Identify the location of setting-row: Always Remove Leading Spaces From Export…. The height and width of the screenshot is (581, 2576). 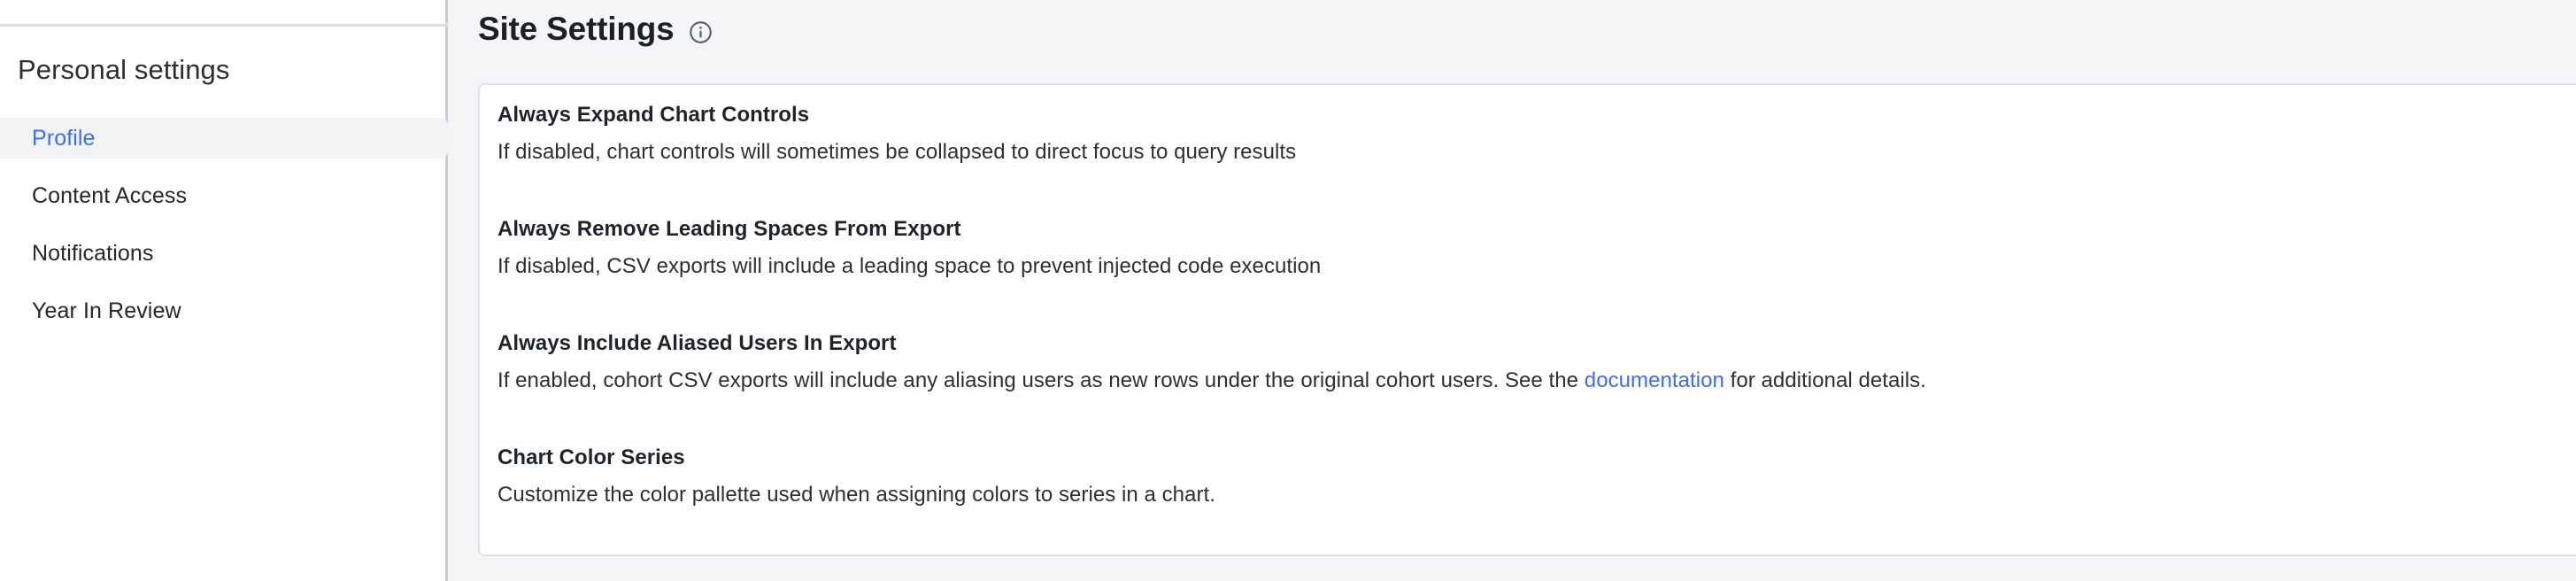
(1528, 248).